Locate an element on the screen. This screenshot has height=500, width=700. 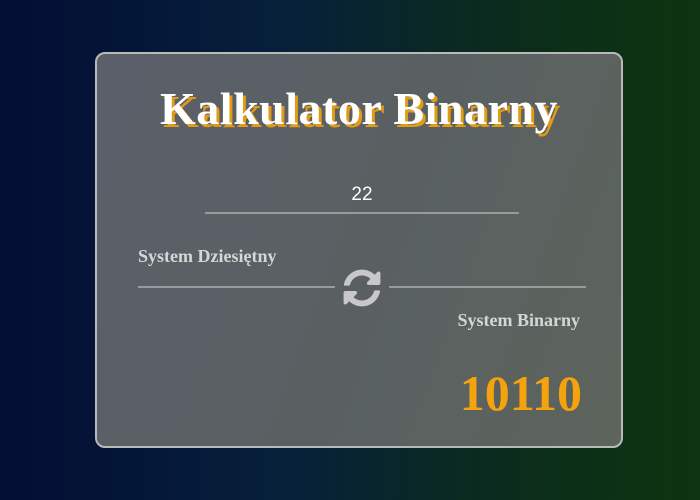
divider-right is located at coordinates (487, 287).